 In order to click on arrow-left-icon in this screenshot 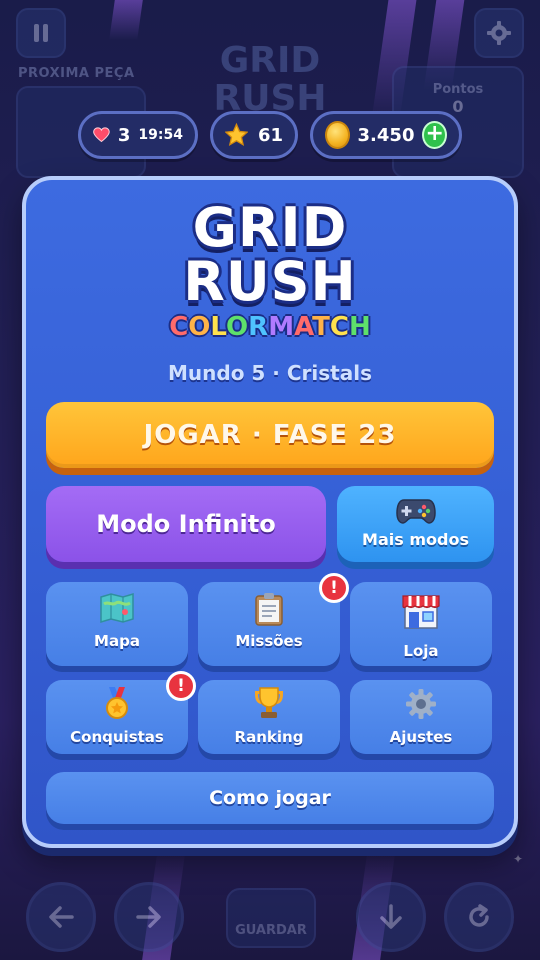, I will do `click(61, 917)`.